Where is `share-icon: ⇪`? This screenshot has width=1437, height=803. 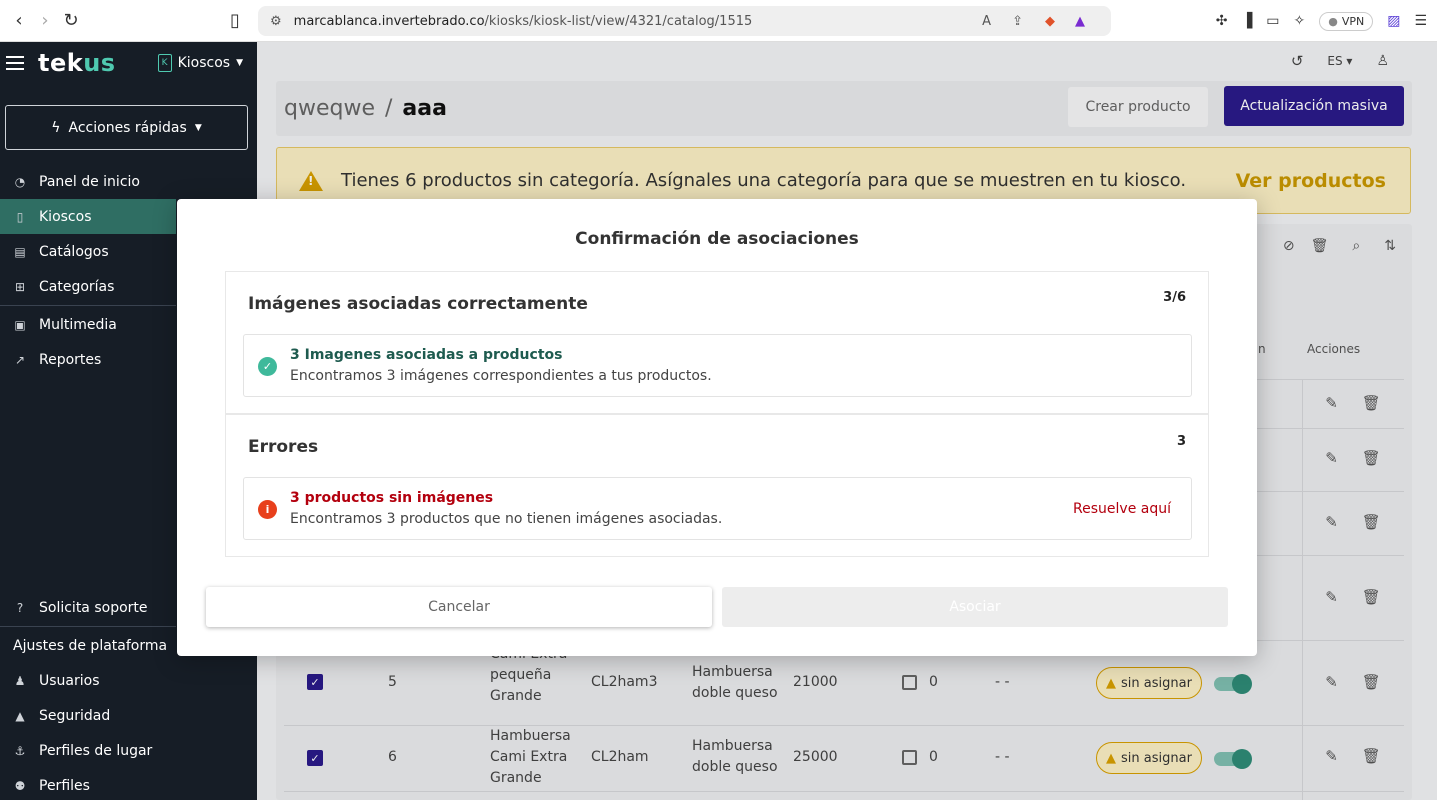 share-icon: ⇪ is located at coordinates (1017, 21).